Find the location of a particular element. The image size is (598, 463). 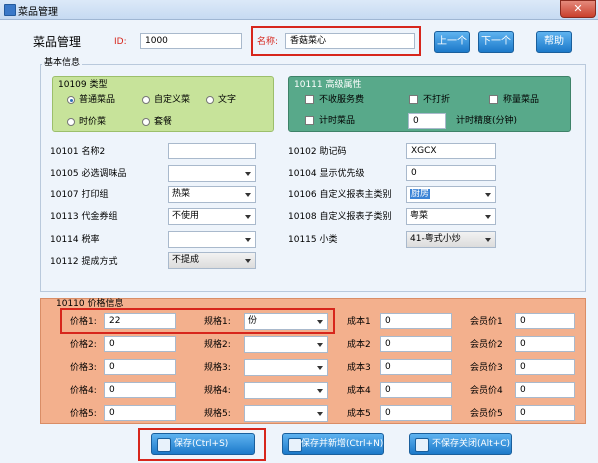

spec-label-2: 规格2: is located at coordinates (217, 345).